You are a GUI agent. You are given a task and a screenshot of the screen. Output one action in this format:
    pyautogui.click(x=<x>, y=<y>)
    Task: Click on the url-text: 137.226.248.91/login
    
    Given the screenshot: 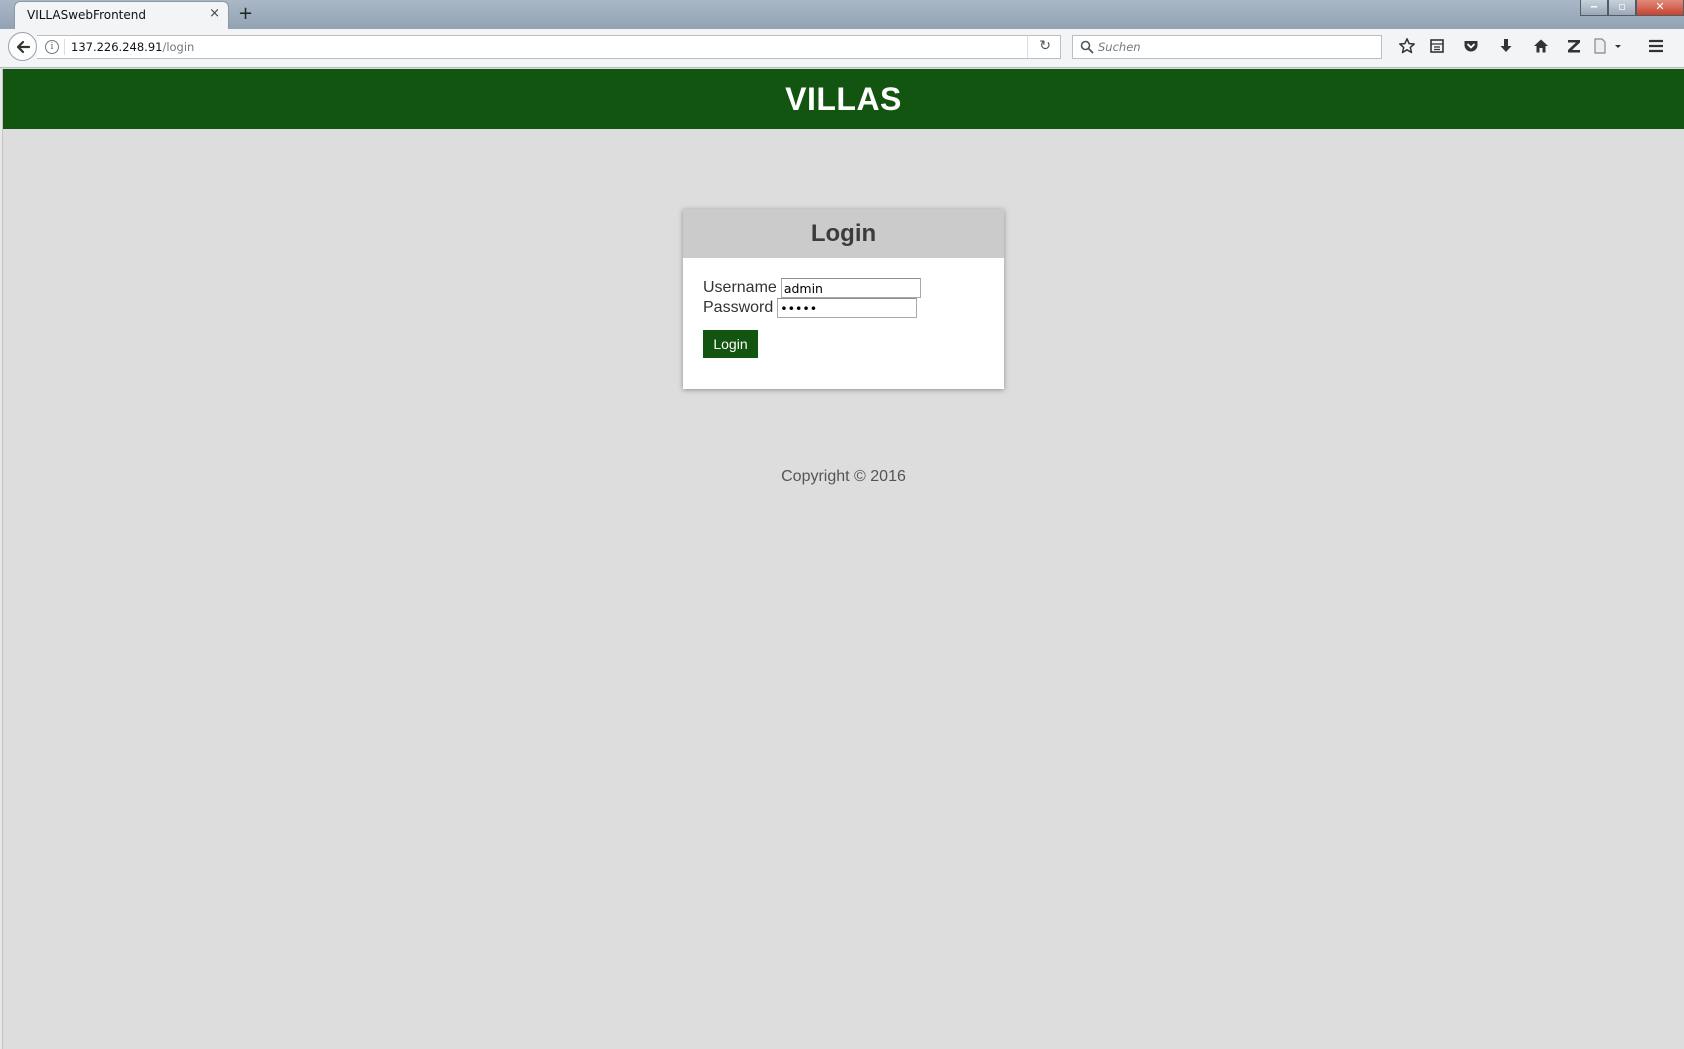 What is the action you would take?
    pyautogui.click(x=132, y=47)
    